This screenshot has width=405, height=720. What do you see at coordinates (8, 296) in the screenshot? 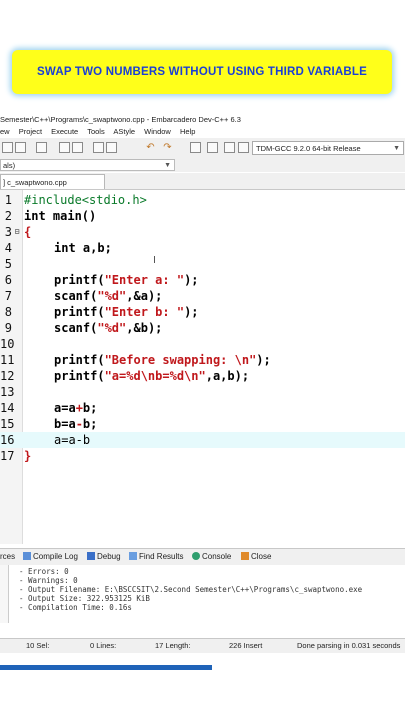
I see `line-number: 7` at bounding box center [8, 296].